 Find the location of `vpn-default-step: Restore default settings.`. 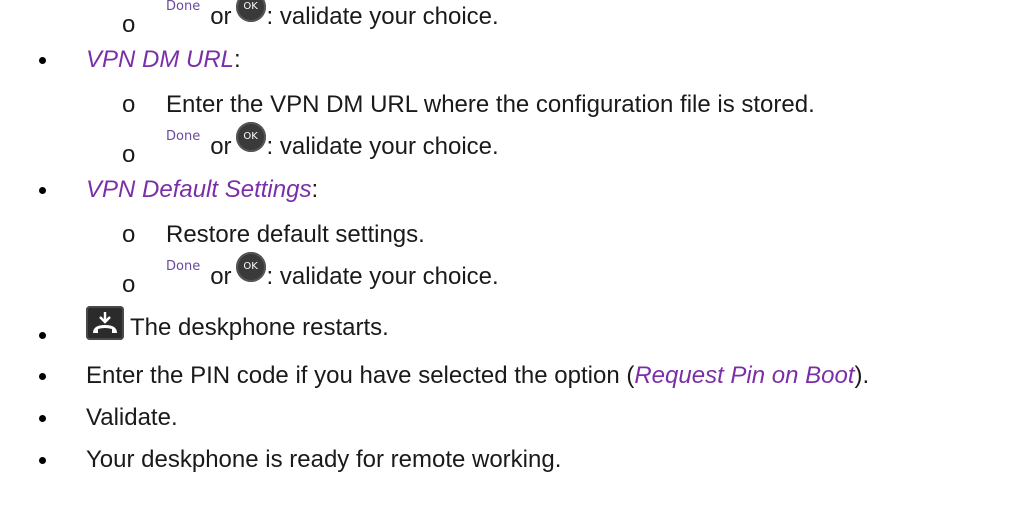

vpn-default-step: Restore default settings. is located at coordinates (295, 234).